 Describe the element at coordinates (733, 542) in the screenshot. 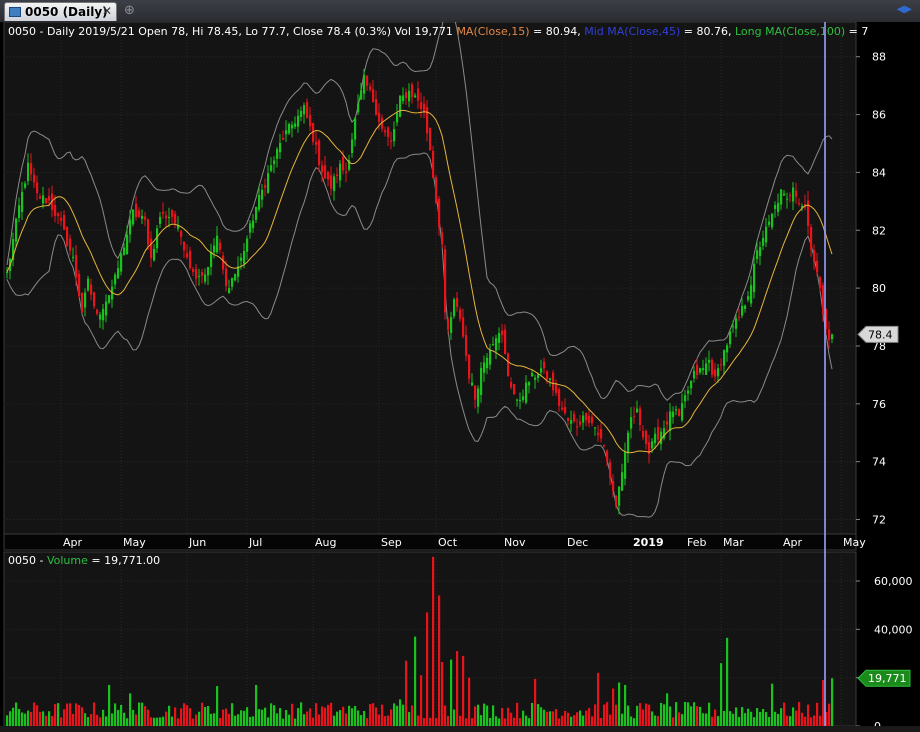

I see `x-tick-label: Mar` at that location.